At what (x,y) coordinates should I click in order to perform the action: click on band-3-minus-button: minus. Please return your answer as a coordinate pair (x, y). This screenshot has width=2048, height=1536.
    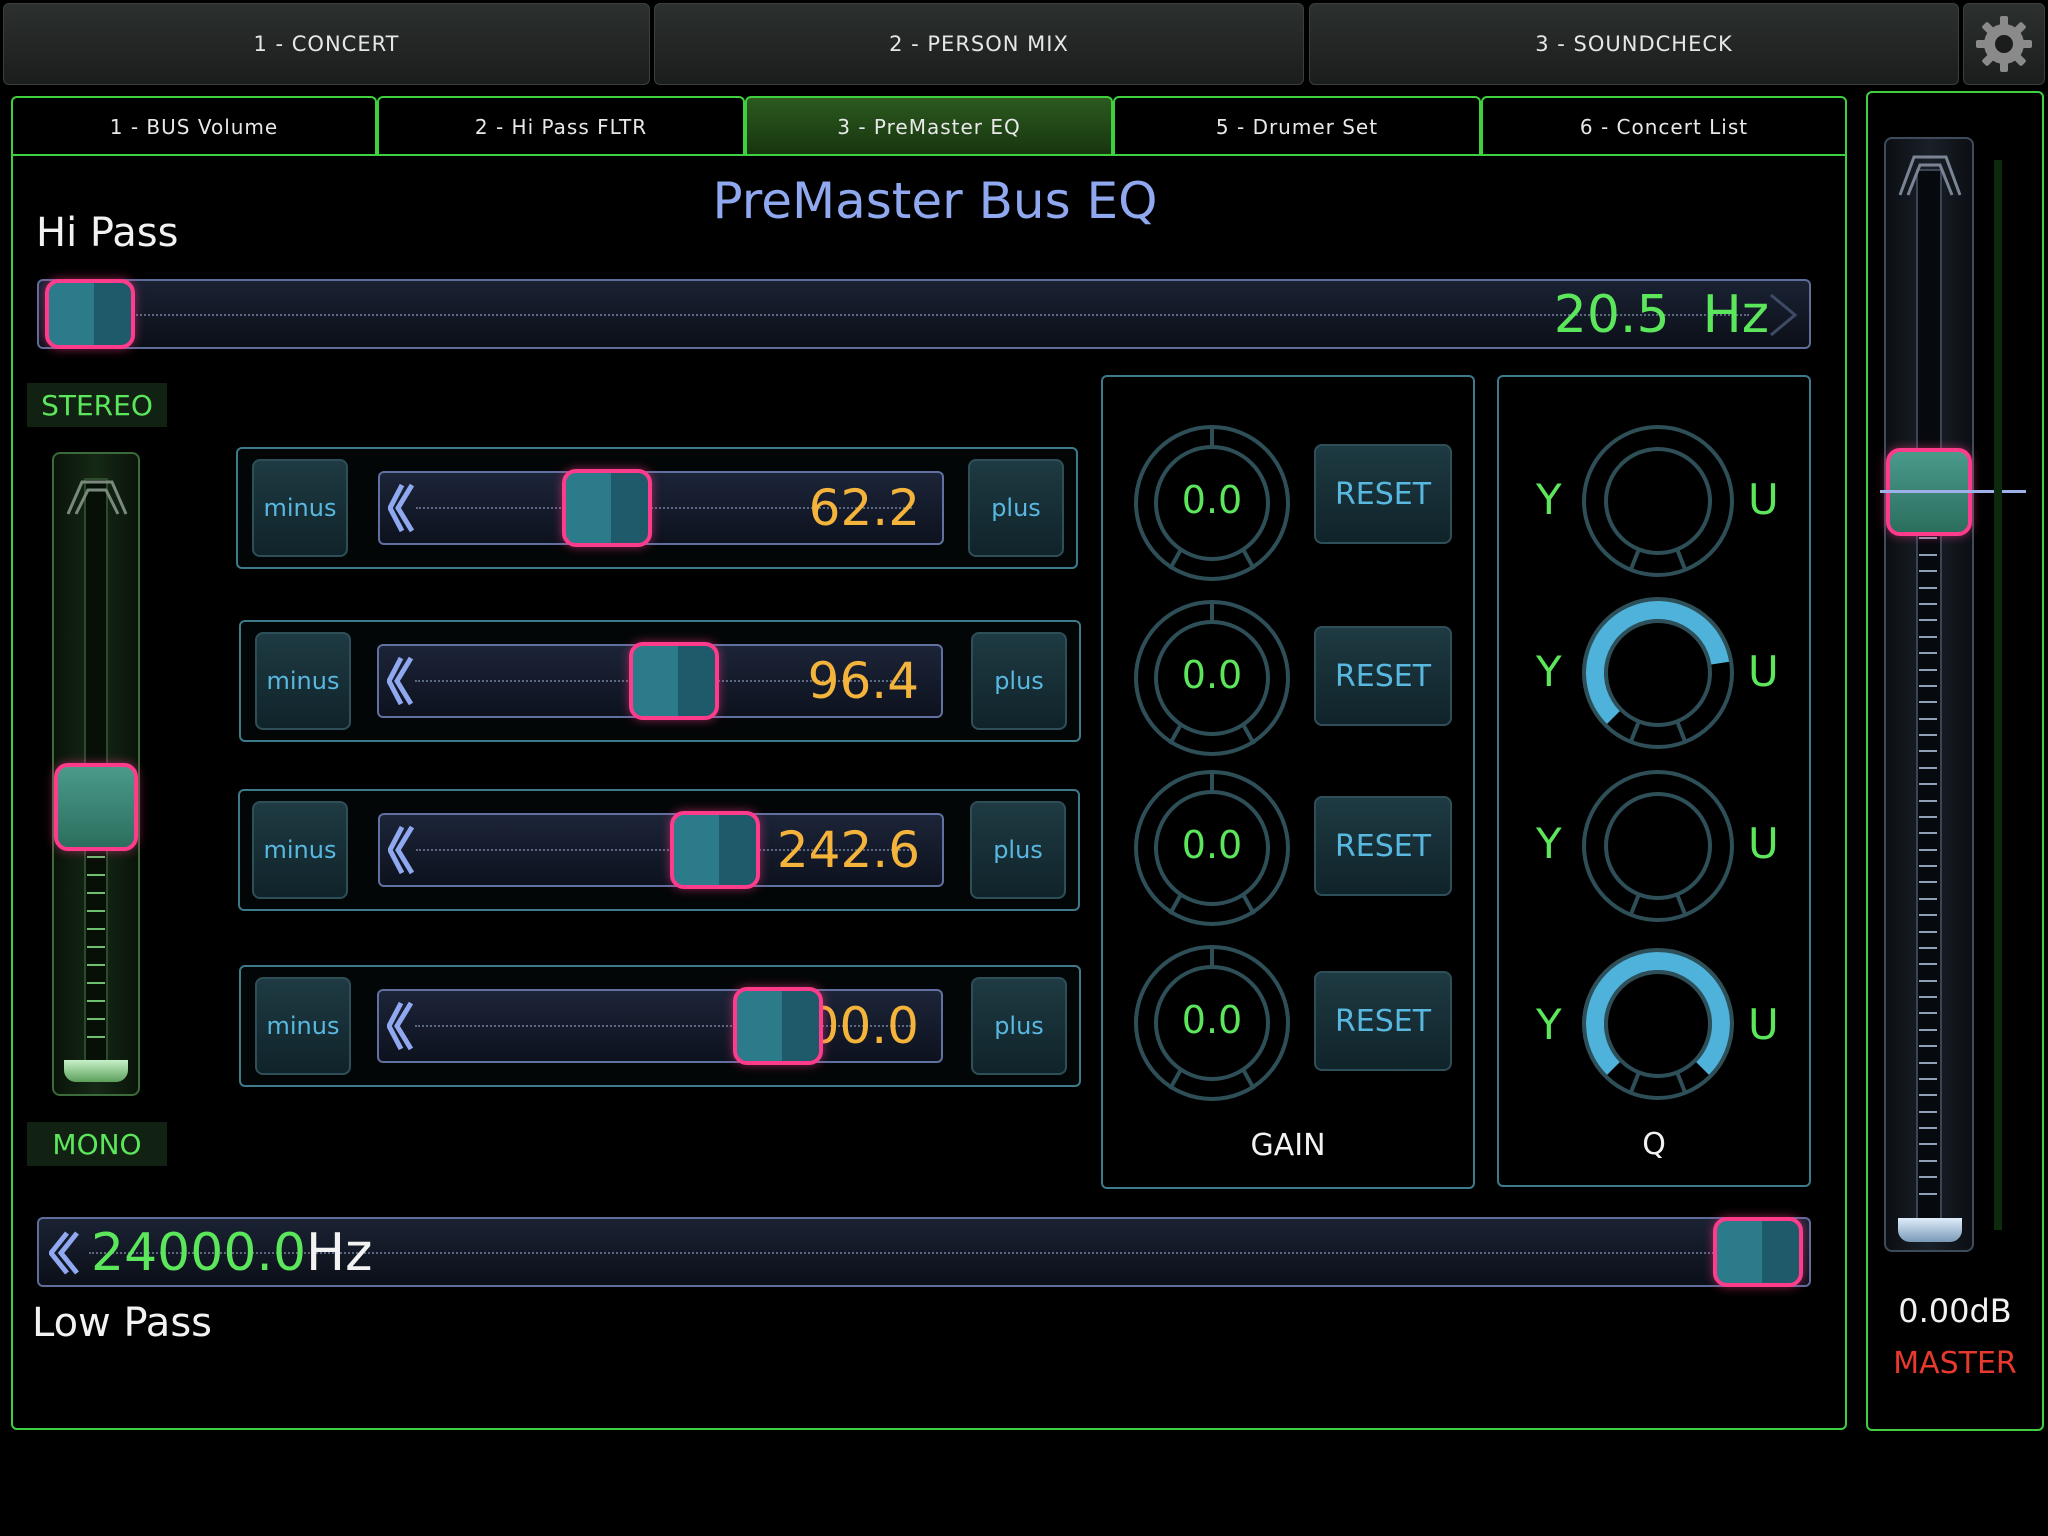
    Looking at the image, I should click on (300, 850).